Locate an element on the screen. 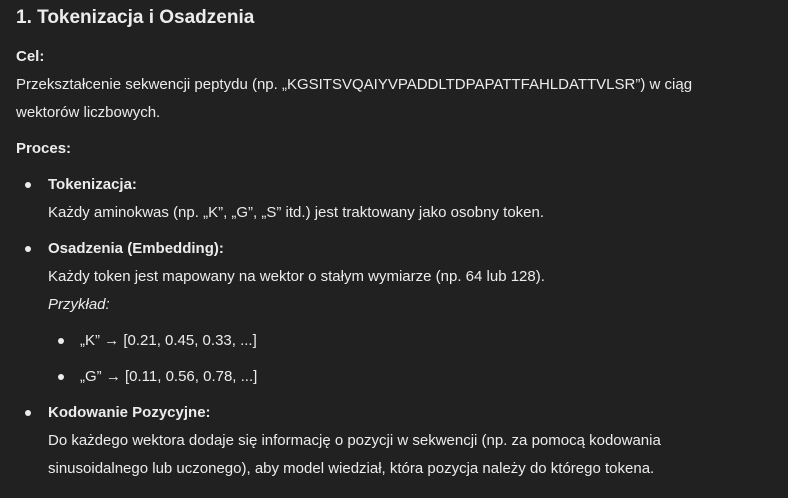 Image resolution: width=788 pixels, height=498 pixels. goal-label: Cel: is located at coordinates (30, 56).